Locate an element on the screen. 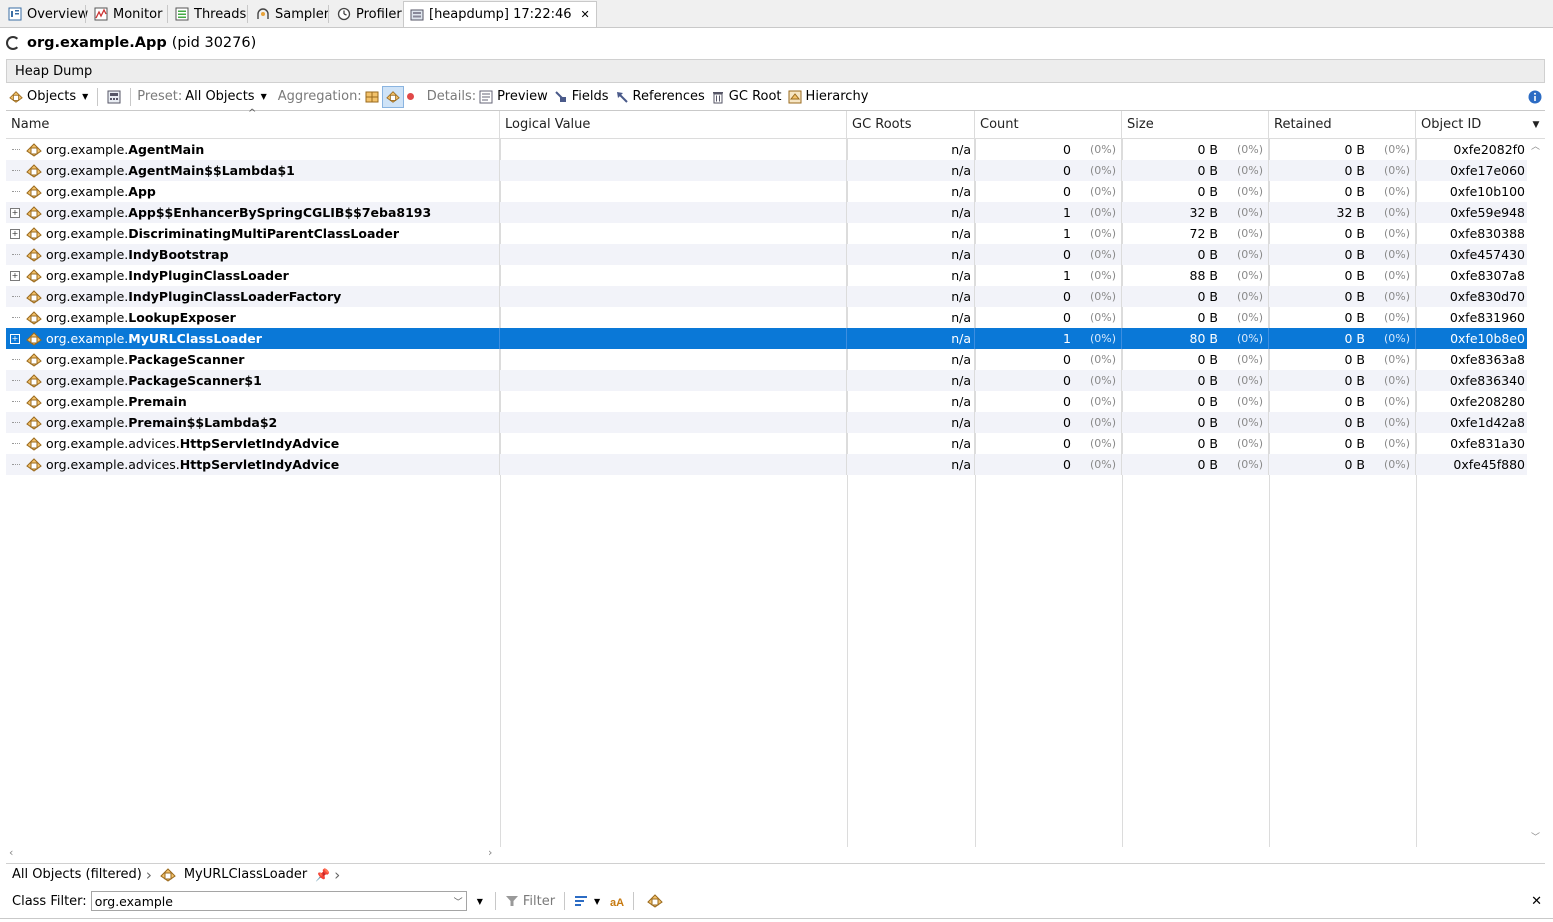 The image size is (1553, 922). aggregation-instances-button is located at coordinates (410, 97).